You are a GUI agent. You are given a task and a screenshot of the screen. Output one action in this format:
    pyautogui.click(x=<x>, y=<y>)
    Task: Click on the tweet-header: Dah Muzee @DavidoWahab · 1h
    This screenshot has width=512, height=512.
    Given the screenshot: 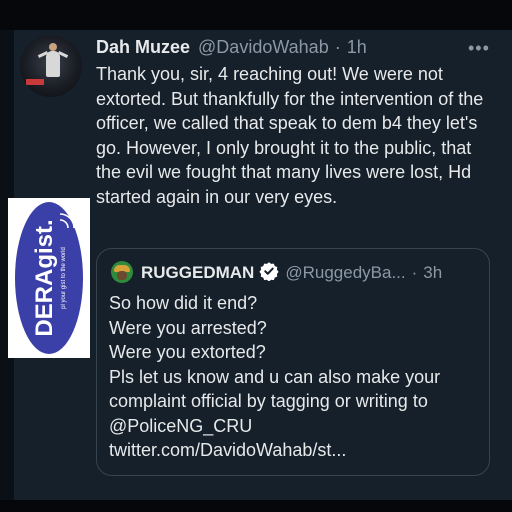 What is the action you would take?
    pyautogui.click(x=231, y=47)
    